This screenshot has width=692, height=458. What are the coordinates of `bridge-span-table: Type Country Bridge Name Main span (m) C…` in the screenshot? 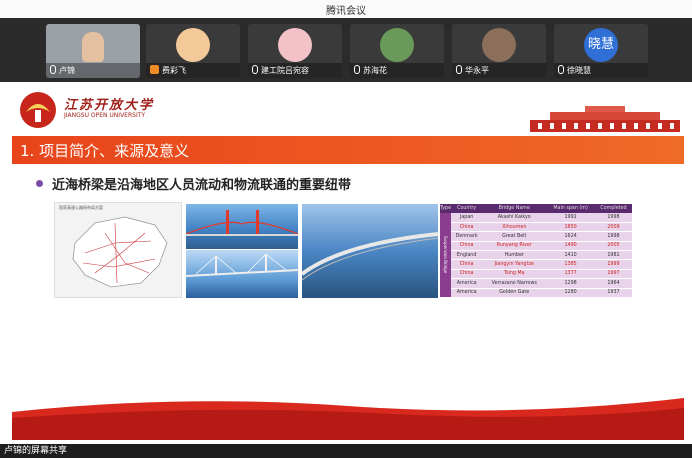 It's located at (536, 251).